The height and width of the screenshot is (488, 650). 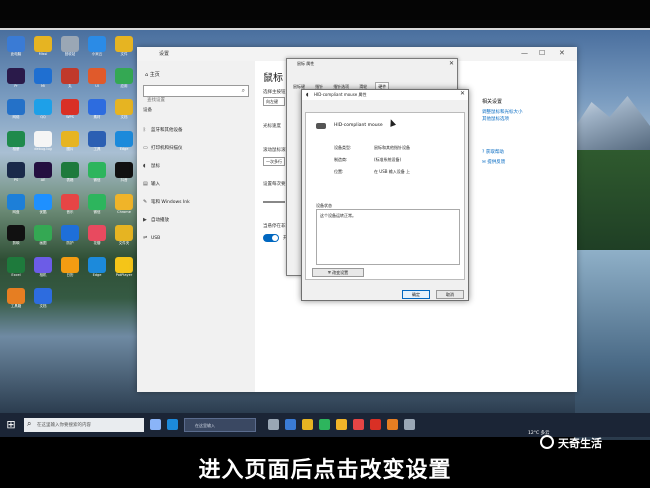 I want to click on taskbar-search-widget: 在这里输入, so click(x=220, y=425).